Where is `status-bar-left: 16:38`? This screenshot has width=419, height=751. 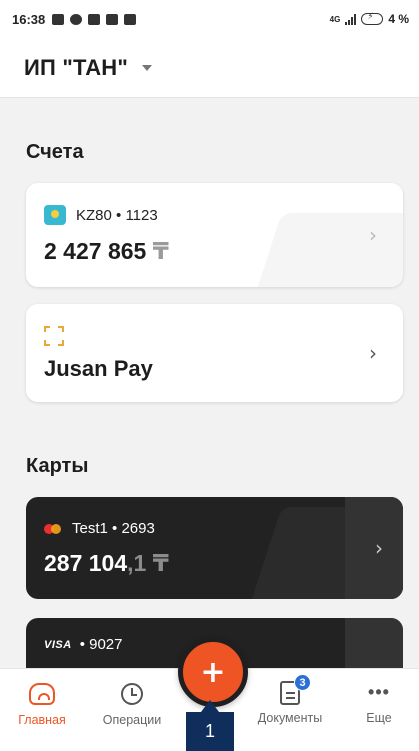 status-bar-left: 16:38 is located at coordinates (74, 19).